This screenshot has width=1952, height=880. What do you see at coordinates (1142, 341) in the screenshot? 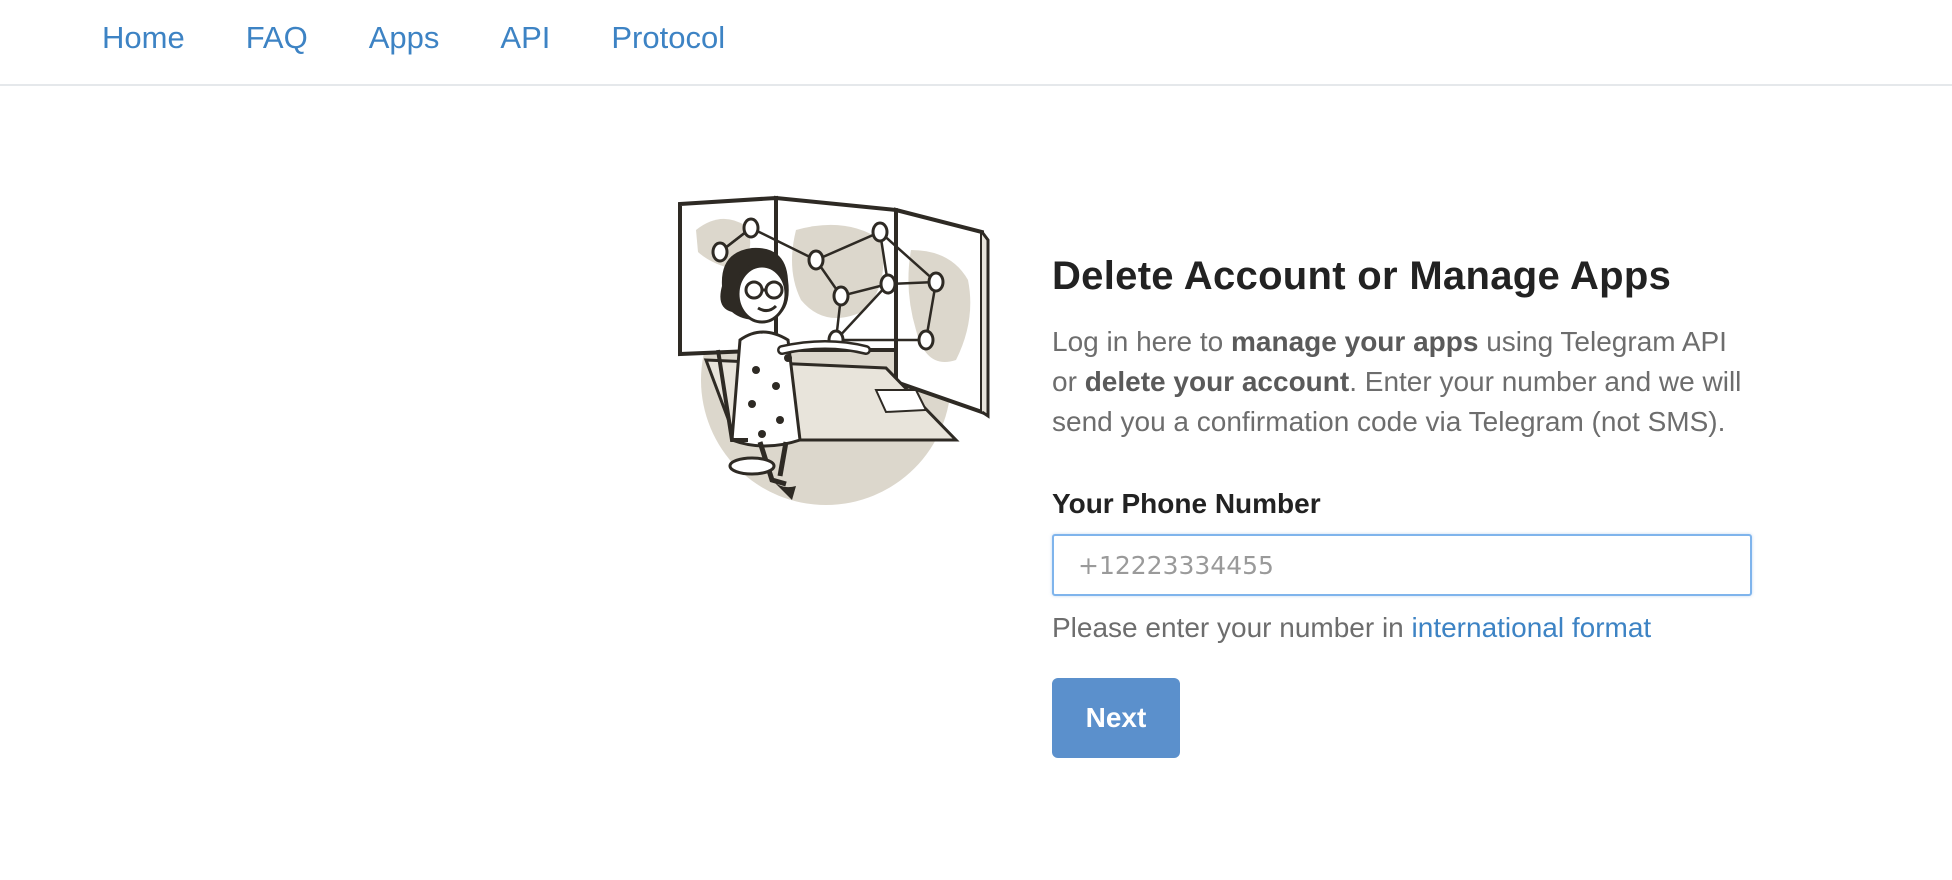
I see `description-text: Log in here to` at bounding box center [1142, 341].